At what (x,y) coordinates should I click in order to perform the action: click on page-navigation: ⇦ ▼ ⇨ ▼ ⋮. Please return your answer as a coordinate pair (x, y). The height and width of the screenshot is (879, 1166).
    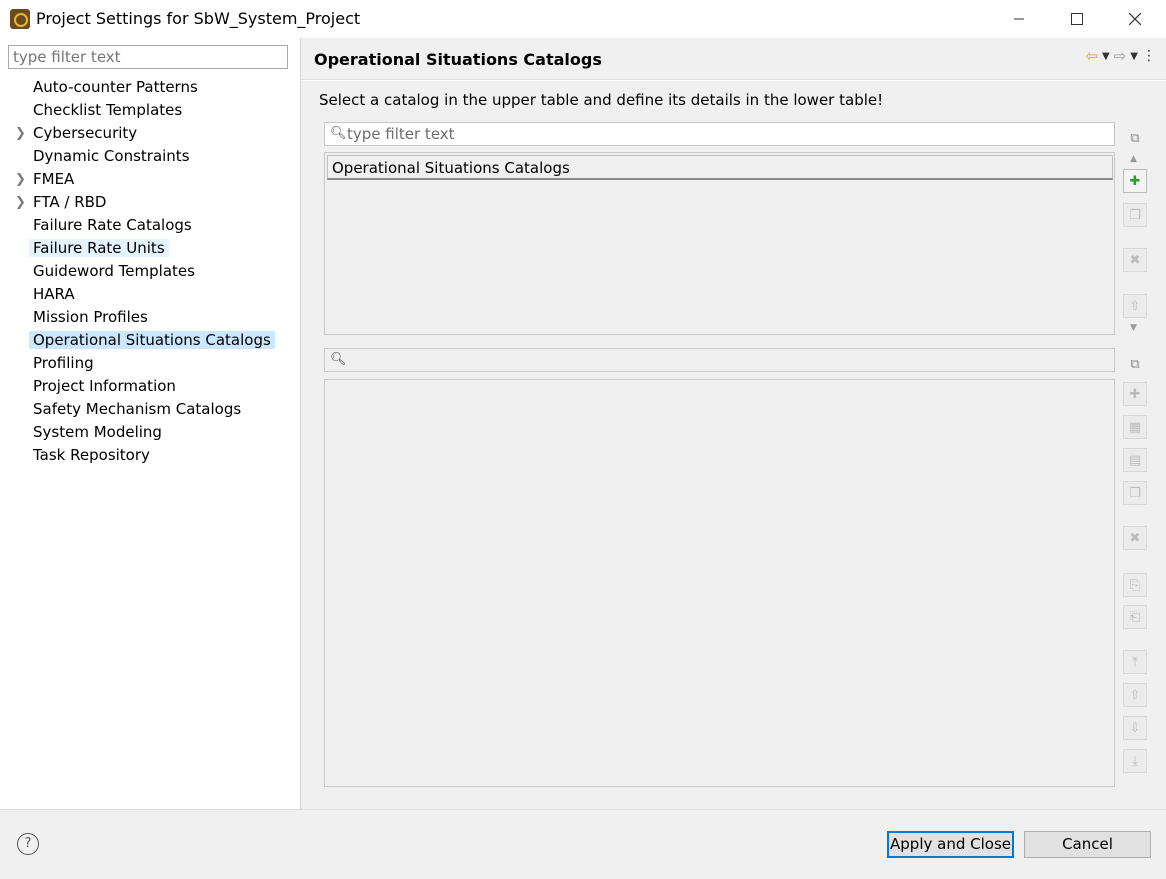
    Looking at the image, I should click on (1120, 56).